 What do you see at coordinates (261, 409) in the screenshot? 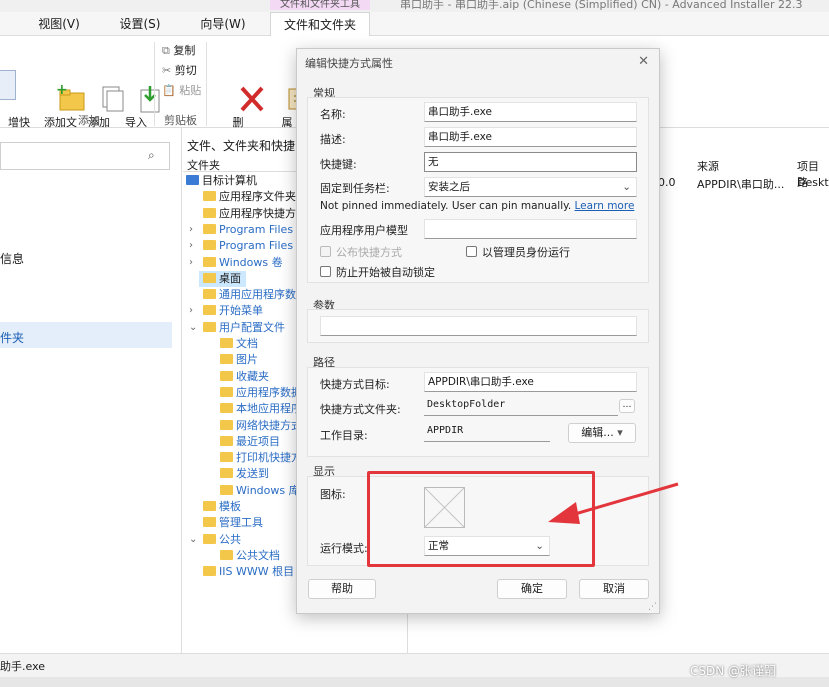
I see `tree-item: 本地应用程序` at bounding box center [261, 409].